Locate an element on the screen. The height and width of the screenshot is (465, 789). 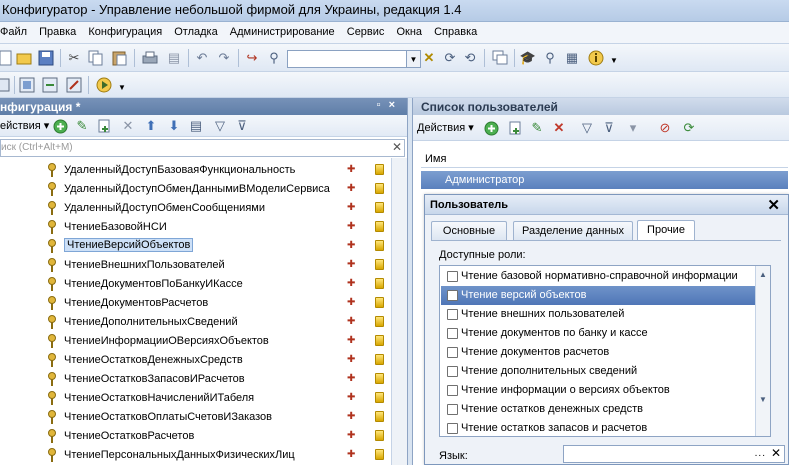
tree-scrollbar is located at coordinates (399, 311).